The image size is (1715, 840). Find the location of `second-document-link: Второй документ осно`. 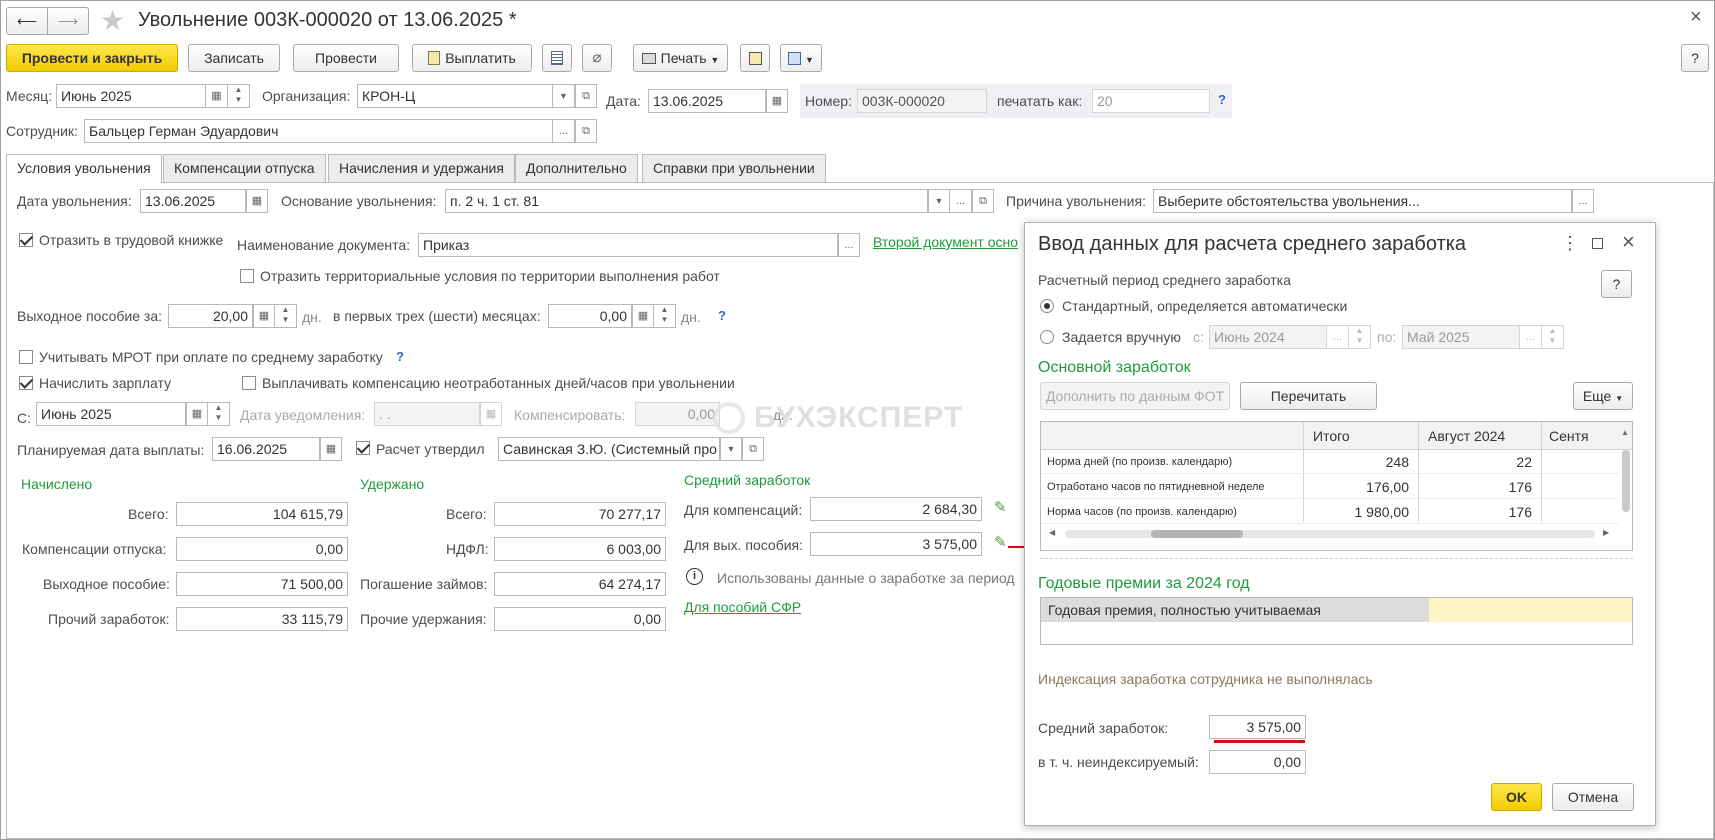

second-document-link: Второй документ осно is located at coordinates (945, 242).